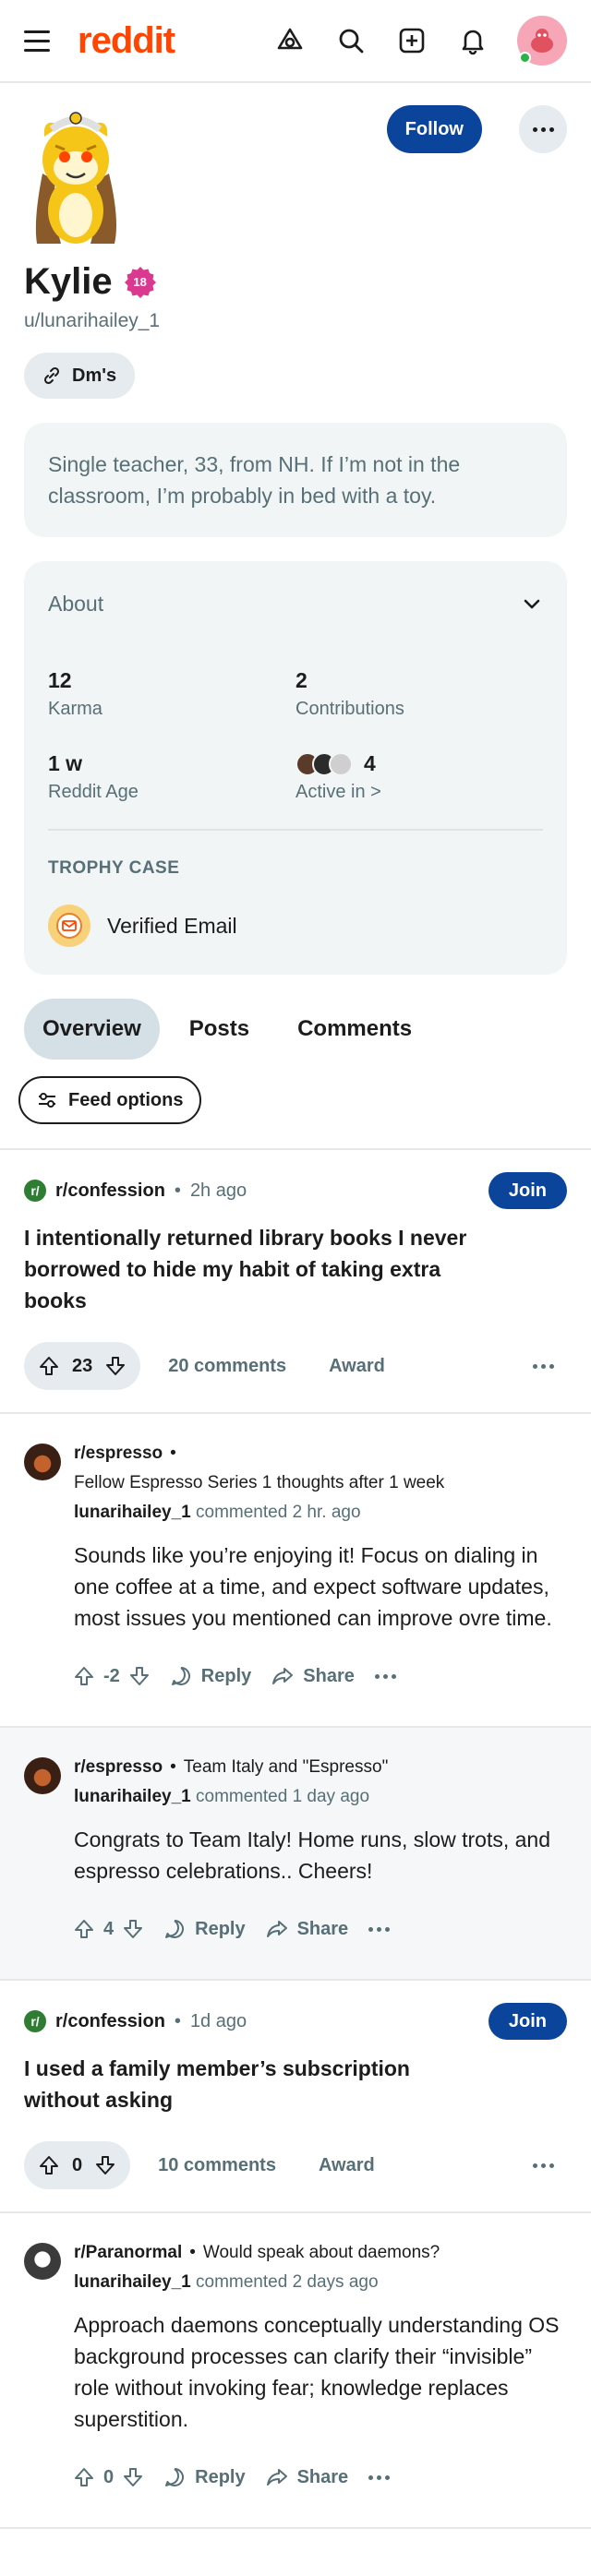 This screenshot has height=2576, width=591. I want to click on reddit-logo: reddit, so click(126, 41).